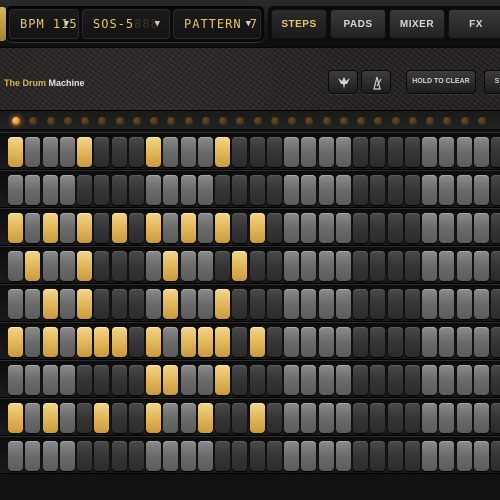 The width and height of the screenshot is (500, 500). What do you see at coordinates (358, 24) in the screenshot?
I see `tab-pads: PADS` at bounding box center [358, 24].